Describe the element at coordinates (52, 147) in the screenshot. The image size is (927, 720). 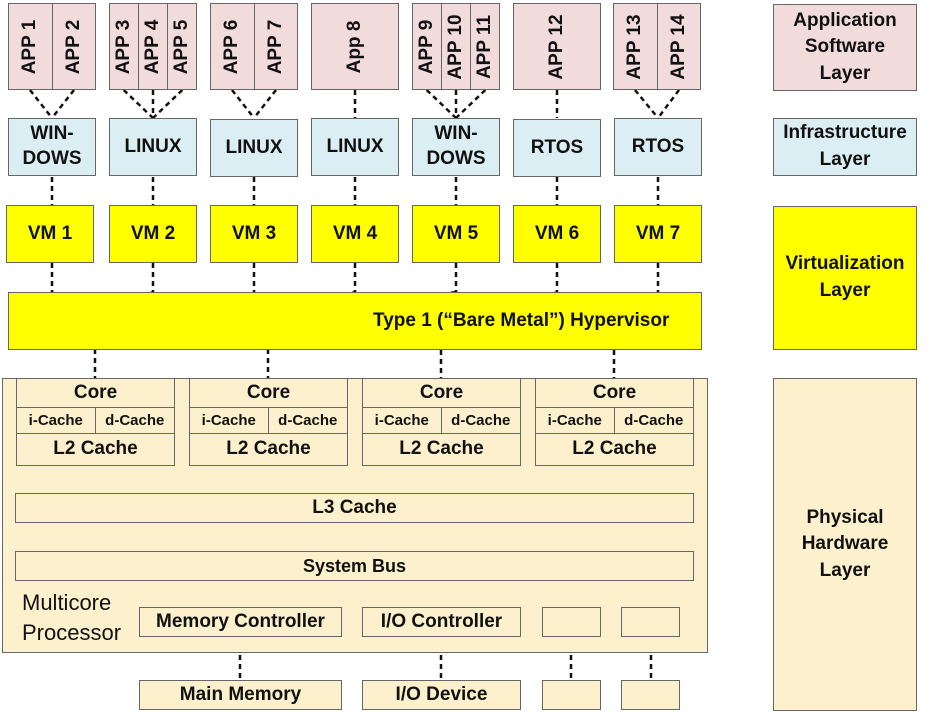
I see `os-box-1: WIN- DOWS` at that location.